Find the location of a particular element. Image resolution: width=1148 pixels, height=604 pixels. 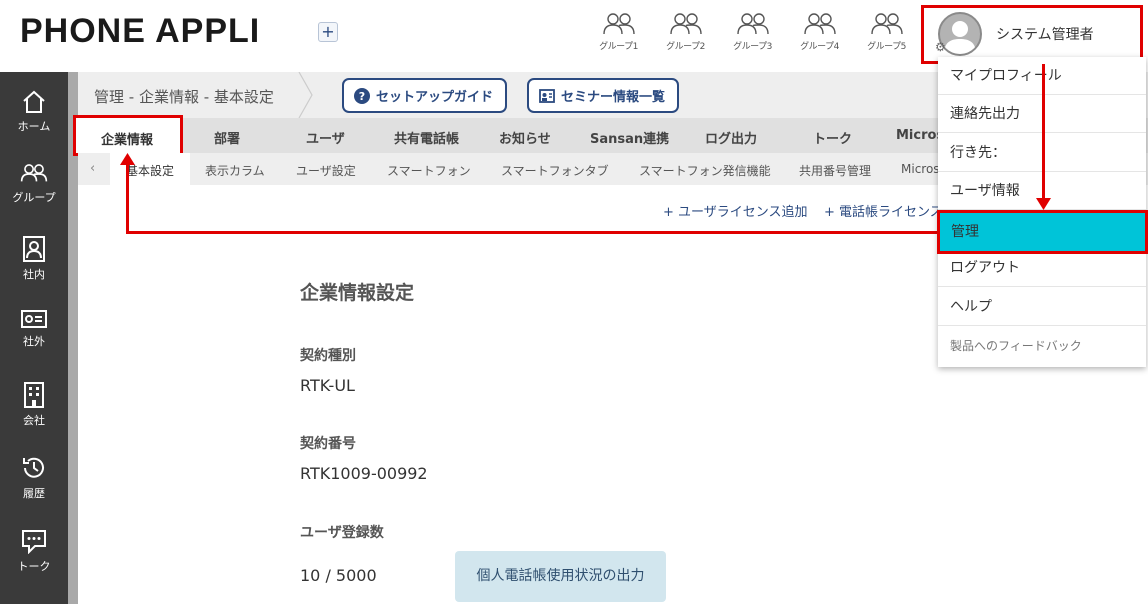

nav-group: グループ is located at coordinates (34, 181).